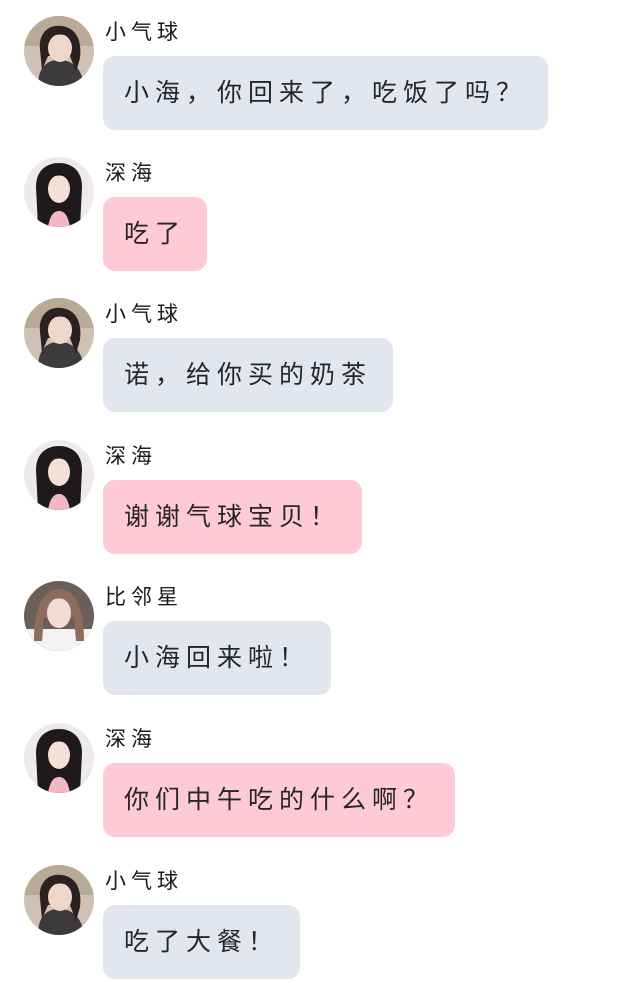  Describe the element at coordinates (217, 658) in the screenshot. I see `message-bubble: 小海回来啦！` at that location.